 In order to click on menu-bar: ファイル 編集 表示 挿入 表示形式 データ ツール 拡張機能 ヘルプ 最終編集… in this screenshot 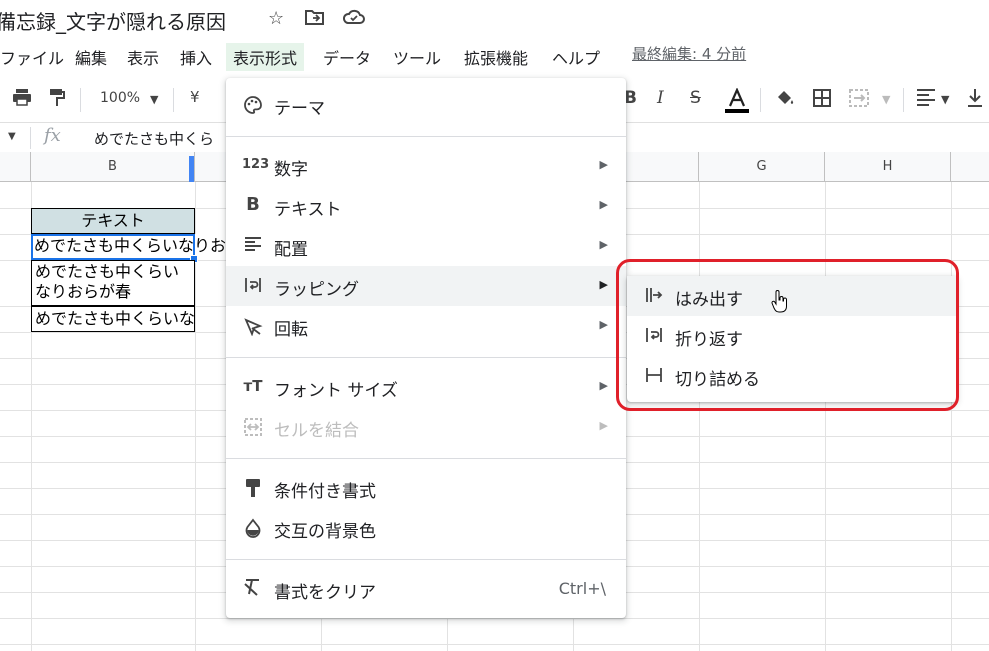, I will do `click(494, 55)`.